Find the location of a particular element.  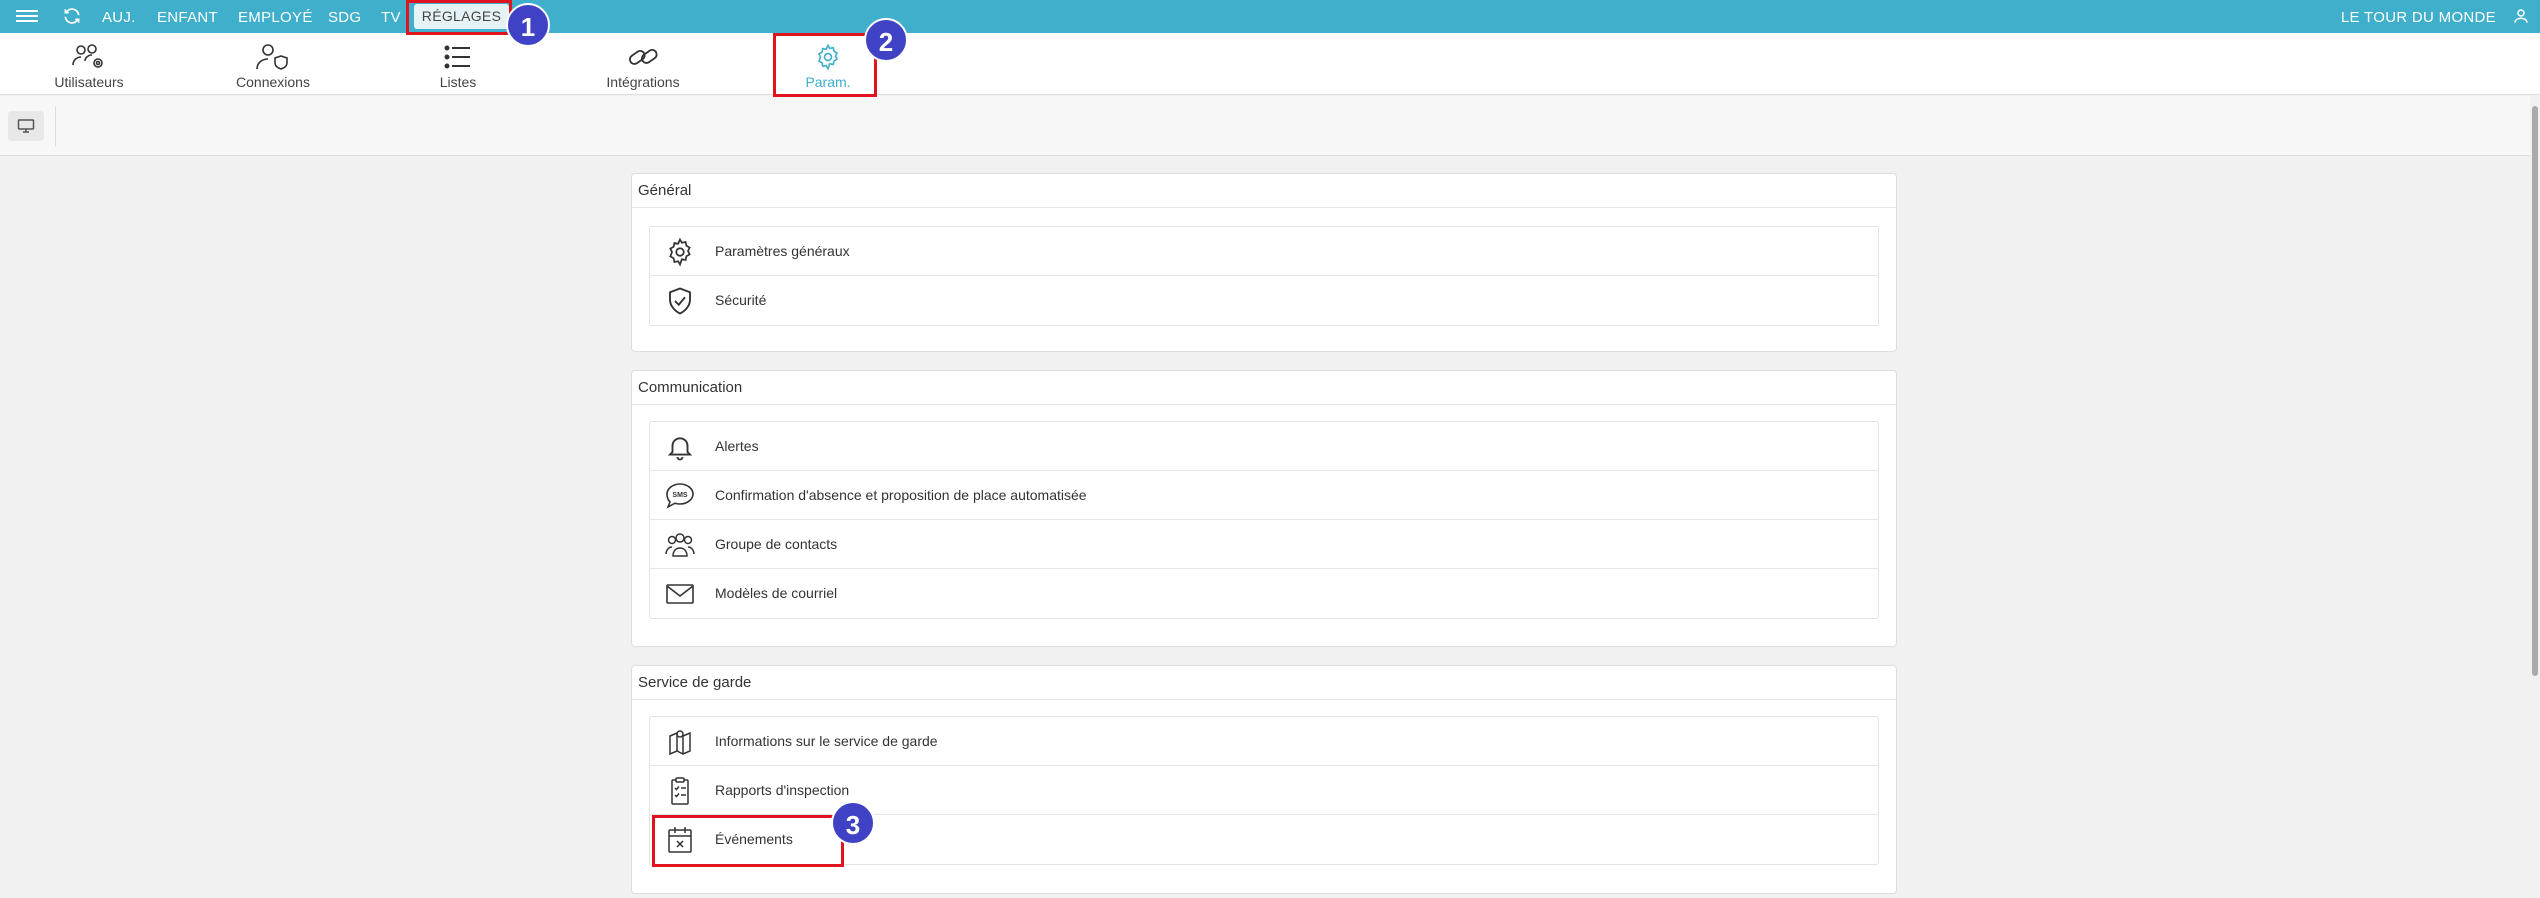

section-general: Général Paramètres généraux Sécurité is located at coordinates (1264, 262).